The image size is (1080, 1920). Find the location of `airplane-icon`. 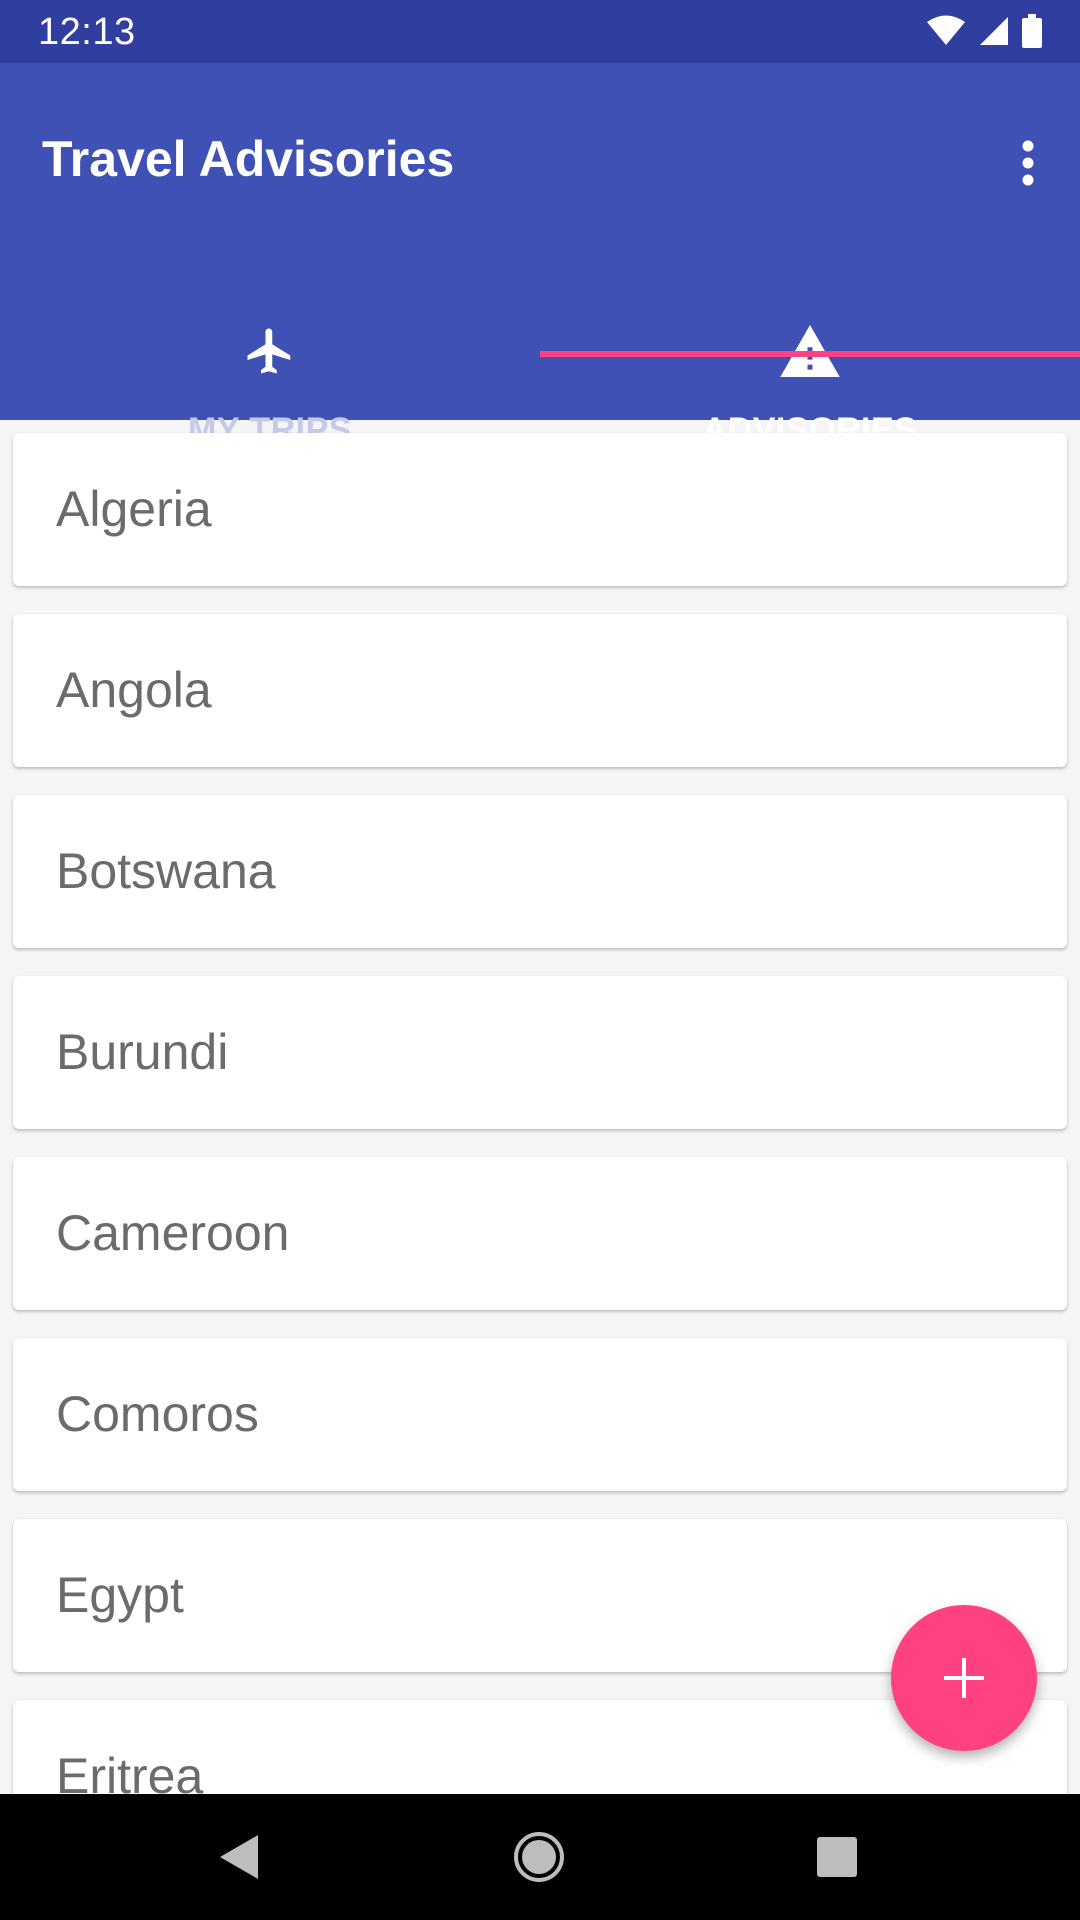

airplane-icon is located at coordinates (269, 351).